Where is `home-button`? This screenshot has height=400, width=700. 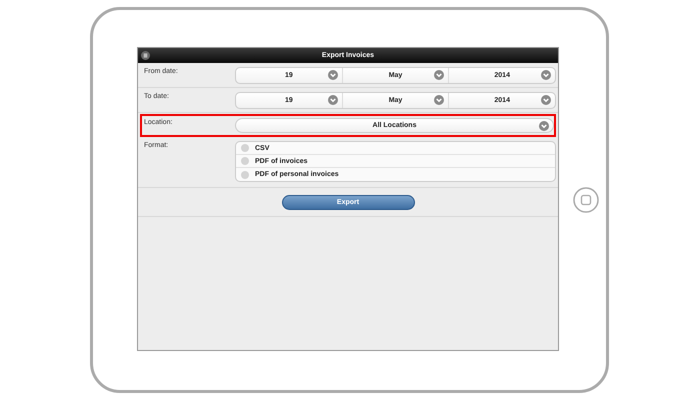
home-button is located at coordinates (586, 200).